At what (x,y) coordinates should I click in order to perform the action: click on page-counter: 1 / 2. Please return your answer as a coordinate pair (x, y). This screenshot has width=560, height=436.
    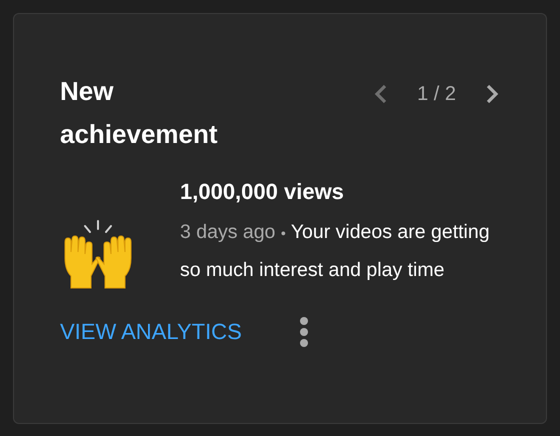
    Looking at the image, I should click on (436, 94).